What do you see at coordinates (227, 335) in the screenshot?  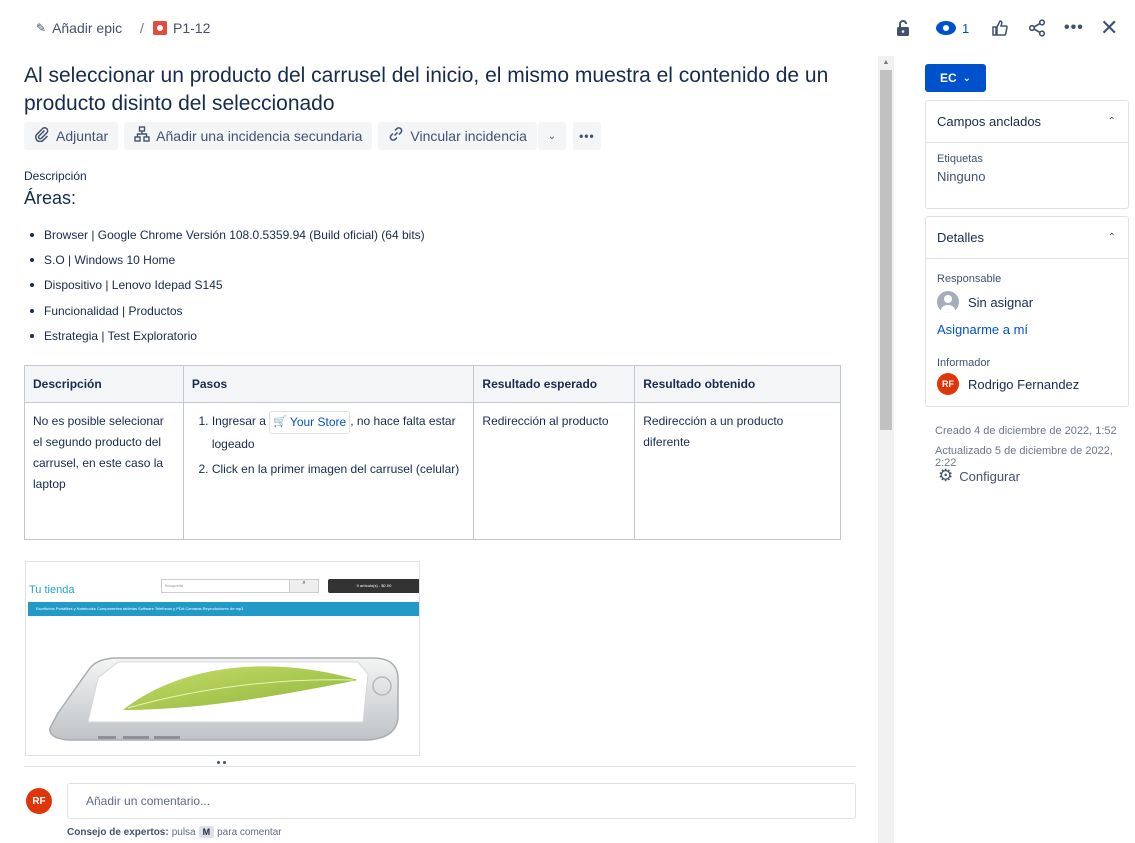 I see `list-item: Estrategia | Test Exploratorio` at bounding box center [227, 335].